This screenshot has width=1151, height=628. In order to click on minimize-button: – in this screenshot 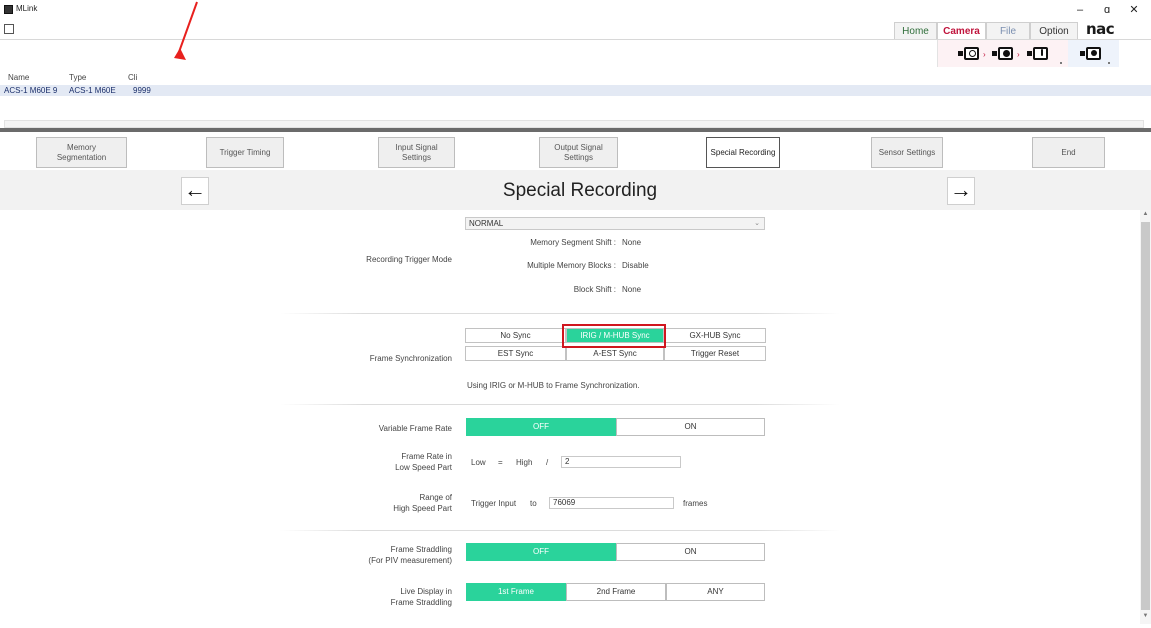, I will do `click(1080, 10)`.